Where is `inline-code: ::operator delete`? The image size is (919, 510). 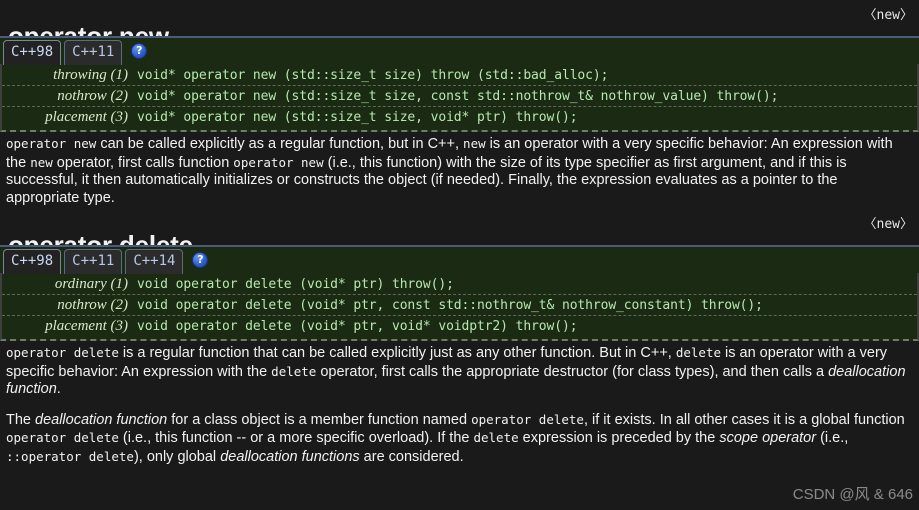 inline-code: ::operator delete is located at coordinates (70, 456).